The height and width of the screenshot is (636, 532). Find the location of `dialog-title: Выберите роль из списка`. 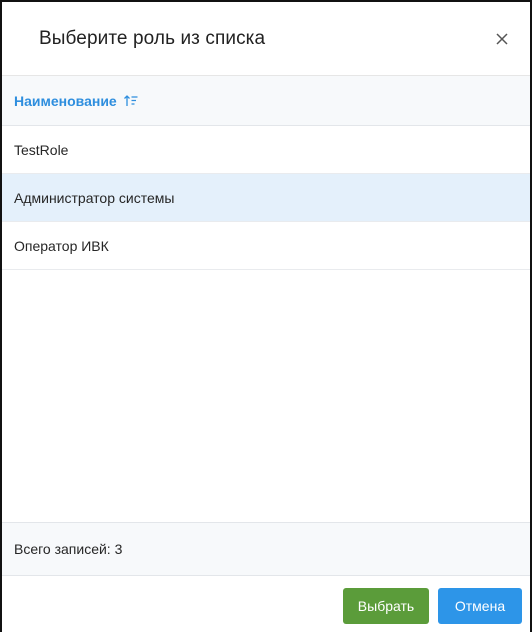

dialog-title: Выберите роль из списка is located at coordinates (152, 38).